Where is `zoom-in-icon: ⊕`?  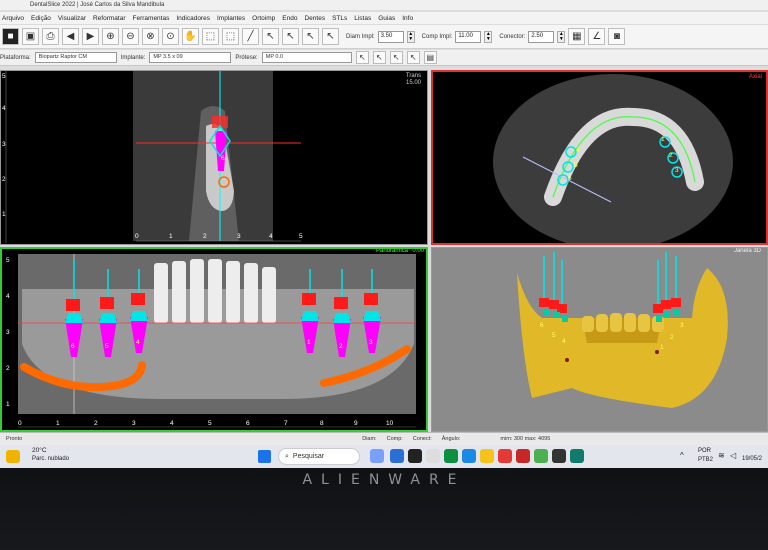
zoom-in-icon: ⊕ is located at coordinates (110, 36).